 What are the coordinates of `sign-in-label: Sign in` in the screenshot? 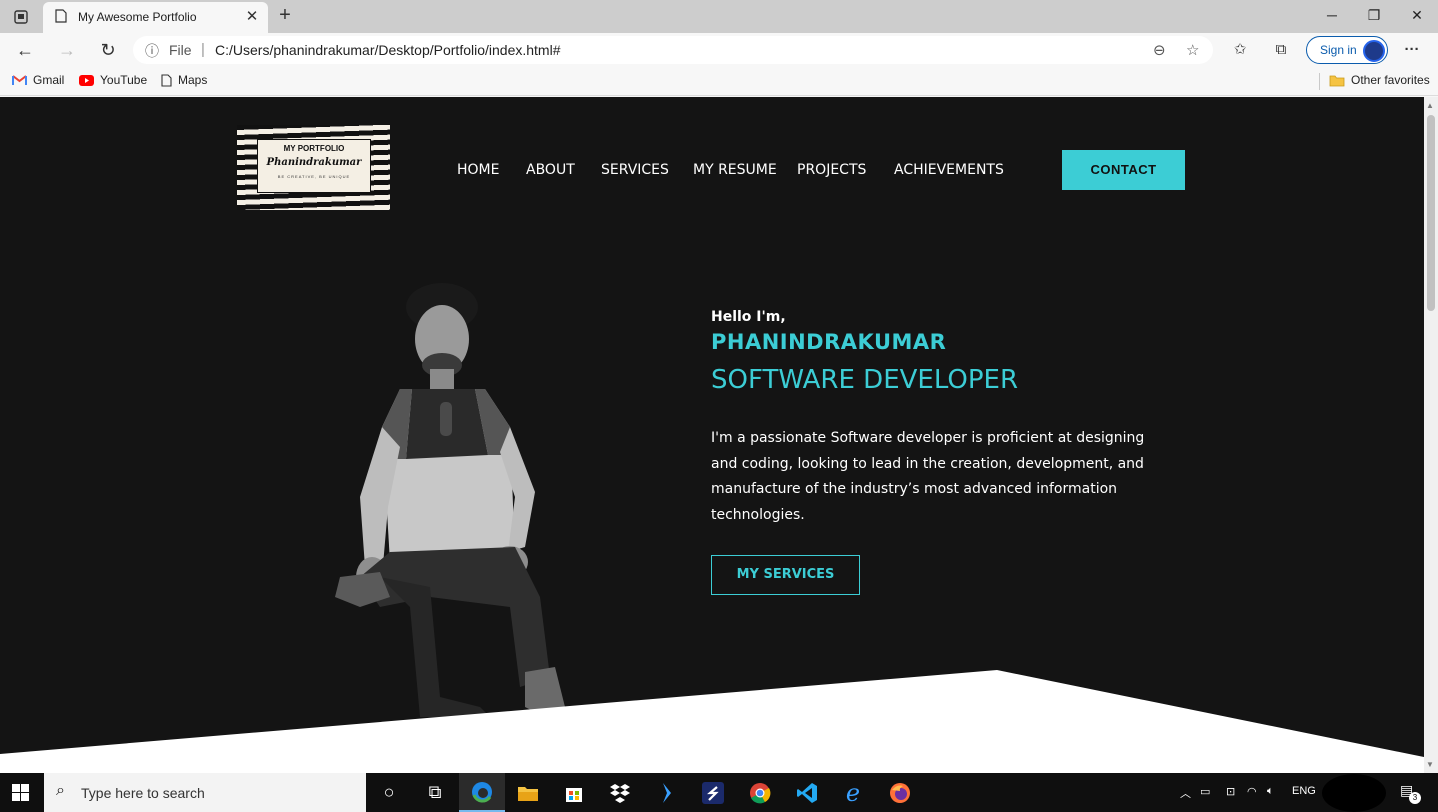 It's located at (1338, 50).